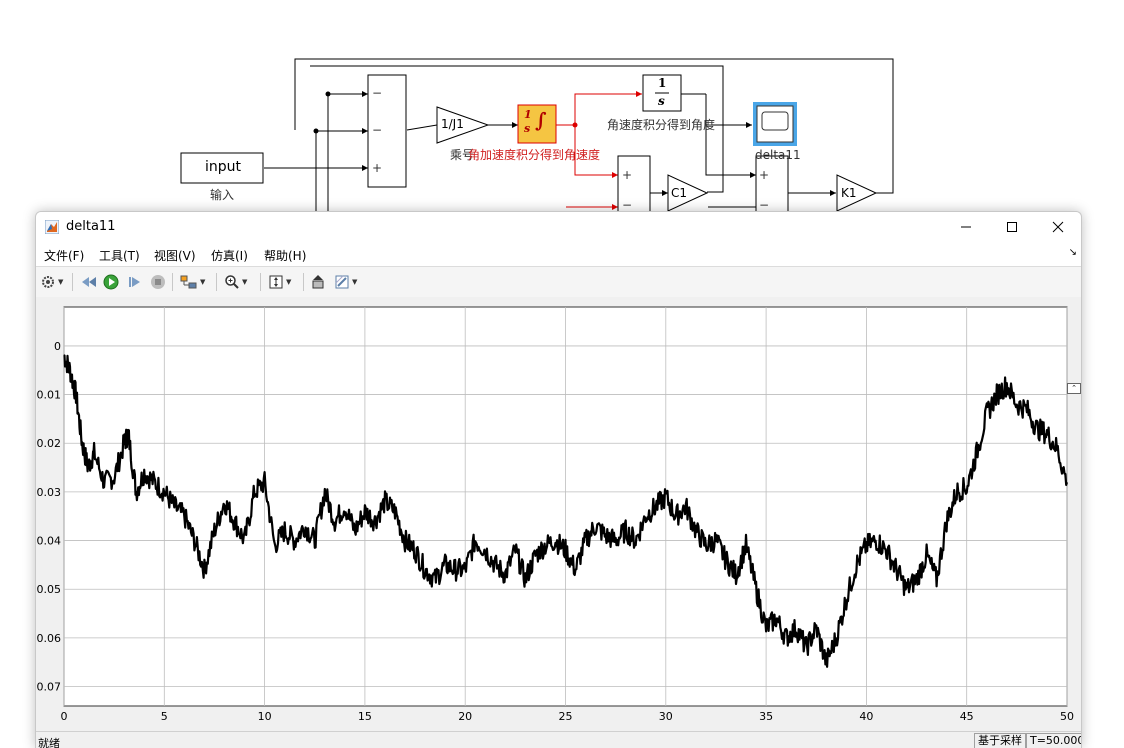  What do you see at coordinates (342, 282) in the screenshot?
I see `style-icon` at bounding box center [342, 282].